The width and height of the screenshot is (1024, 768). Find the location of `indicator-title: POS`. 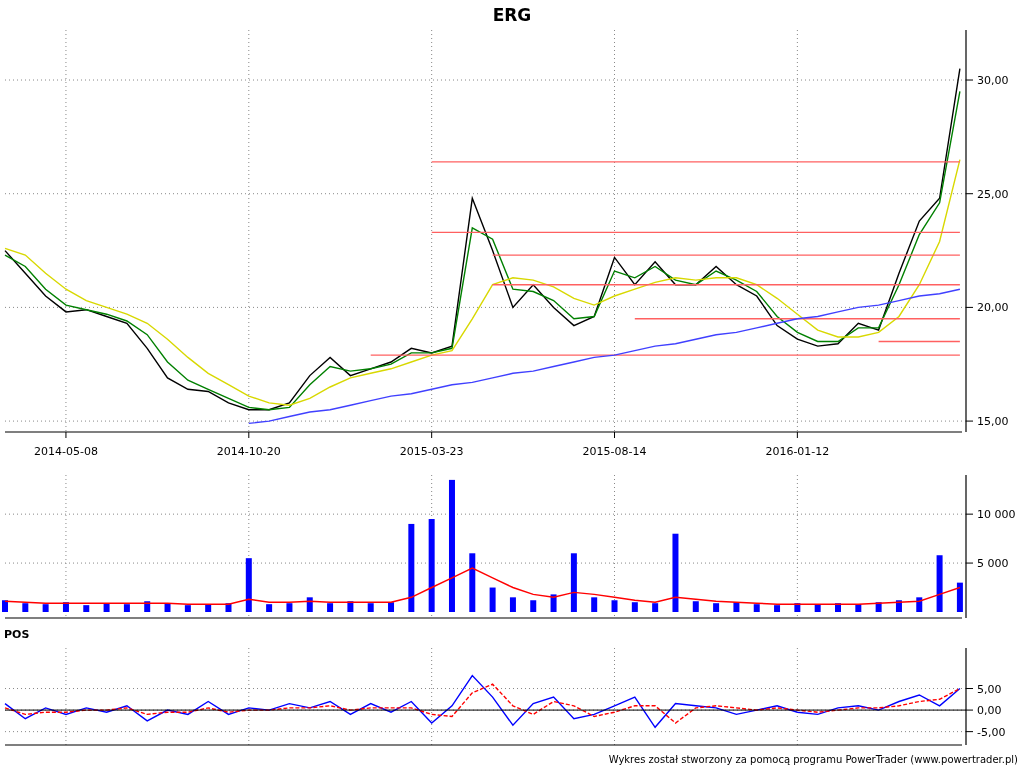

indicator-title: POS is located at coordinates (17, 634).